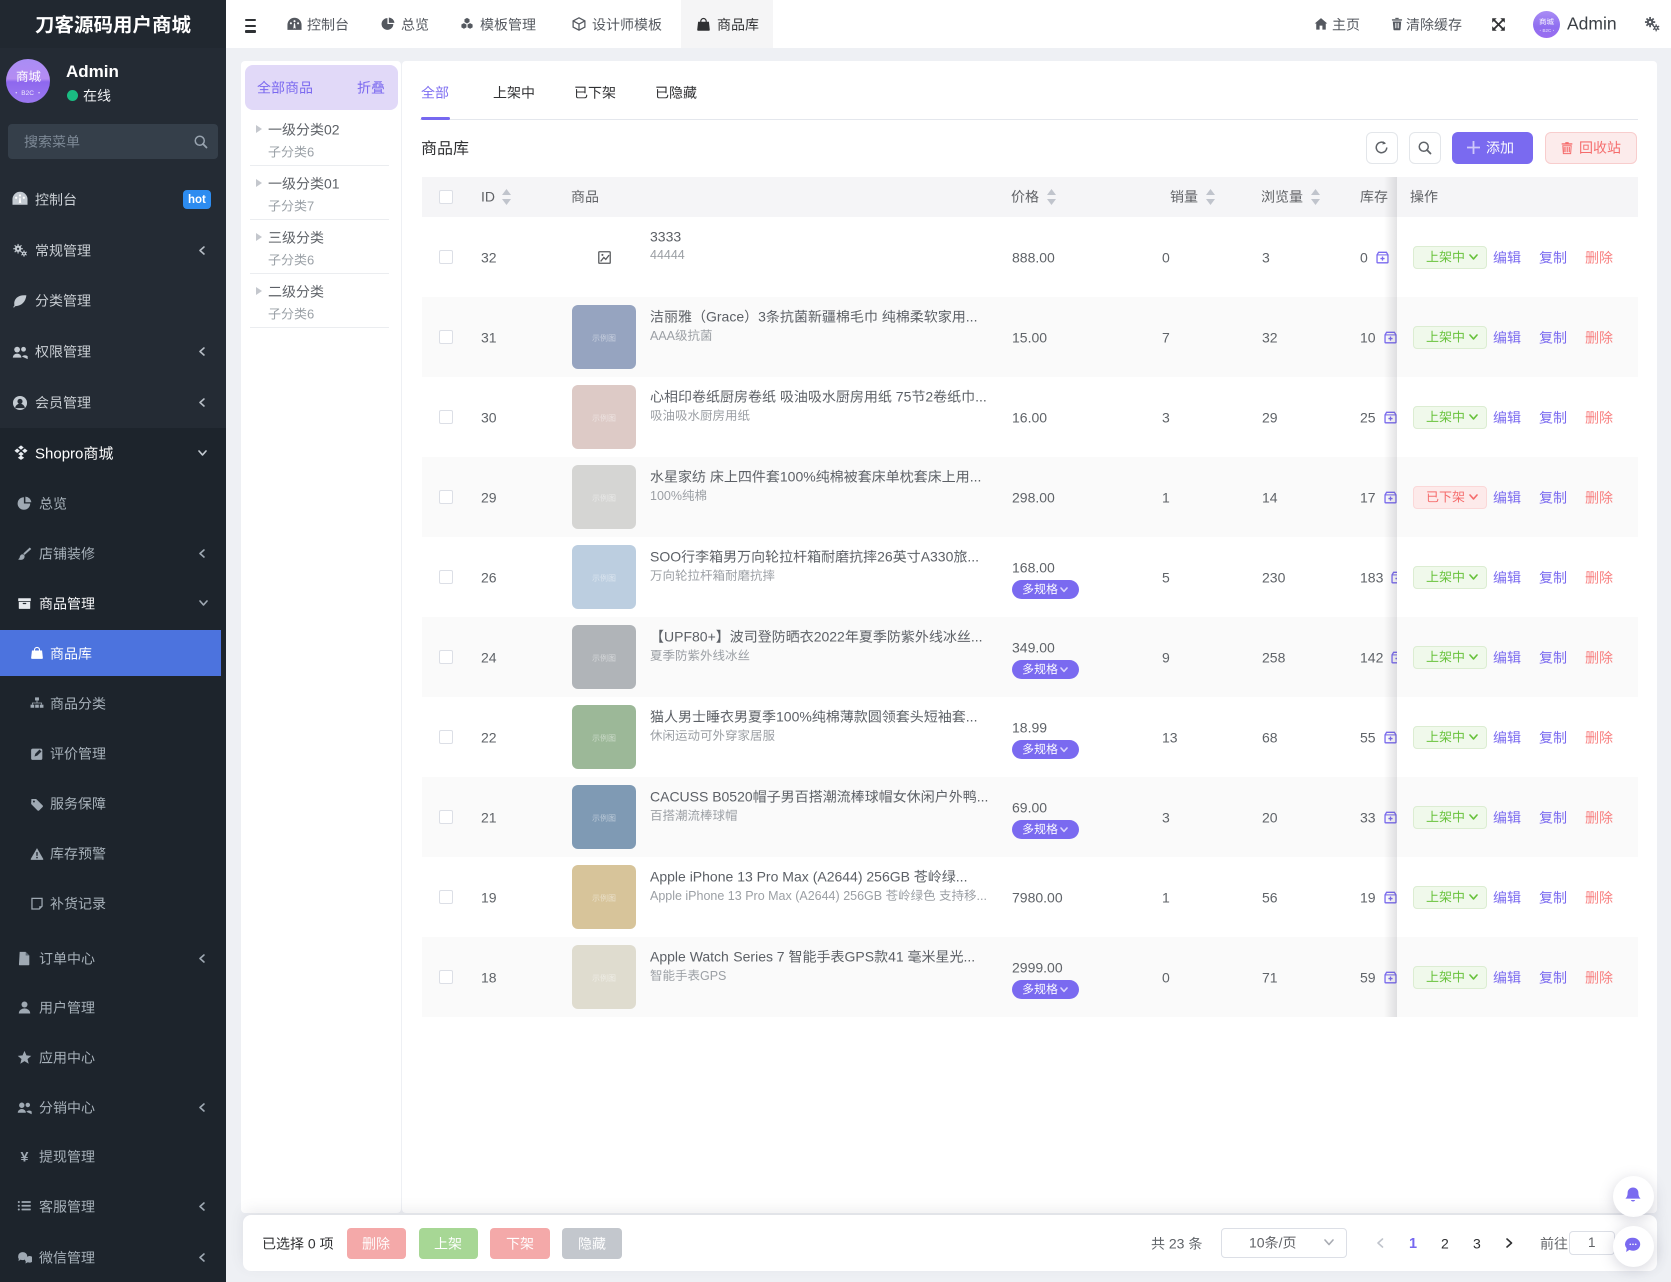 The width and height of the screenshot is (1671, 1282). Describe the element at coordinates (489, 977) in the screenshot. I see `svg-text: 18` at that location.